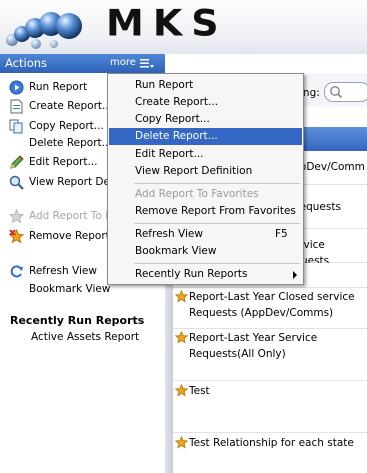  What do you see at coordinates (16, 216) in the screenshot?
I see `star-disabled-icon` at bounding box center [16, 216].